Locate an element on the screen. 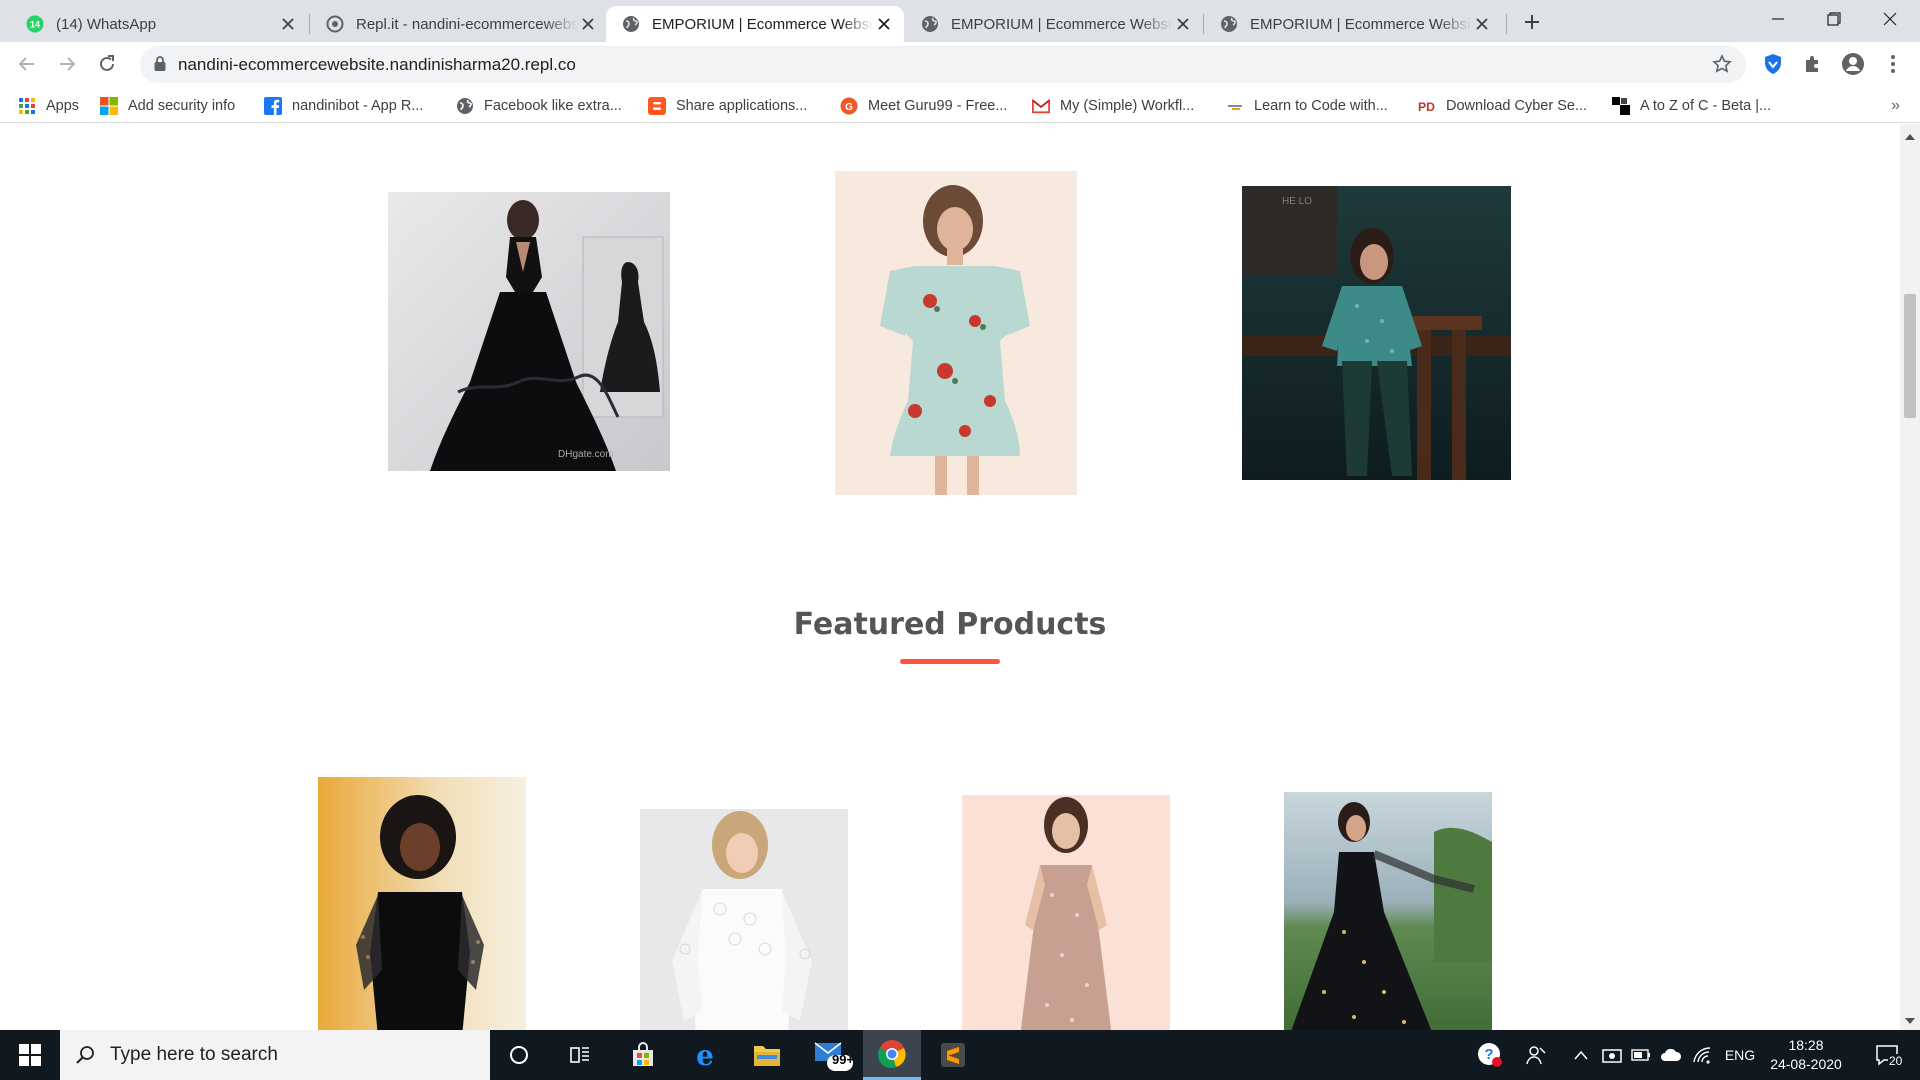 This screenshot has height=1080, width=1920. tray-people is located at coordinates (1537, 1055).